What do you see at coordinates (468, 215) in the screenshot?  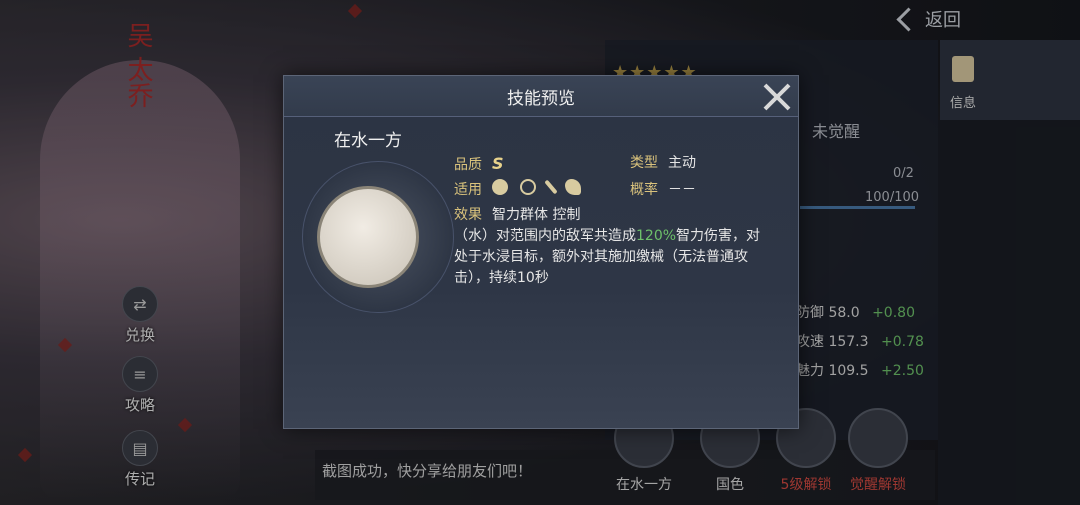 I see `effect-label: 效果` at bounding box center [468, 215].